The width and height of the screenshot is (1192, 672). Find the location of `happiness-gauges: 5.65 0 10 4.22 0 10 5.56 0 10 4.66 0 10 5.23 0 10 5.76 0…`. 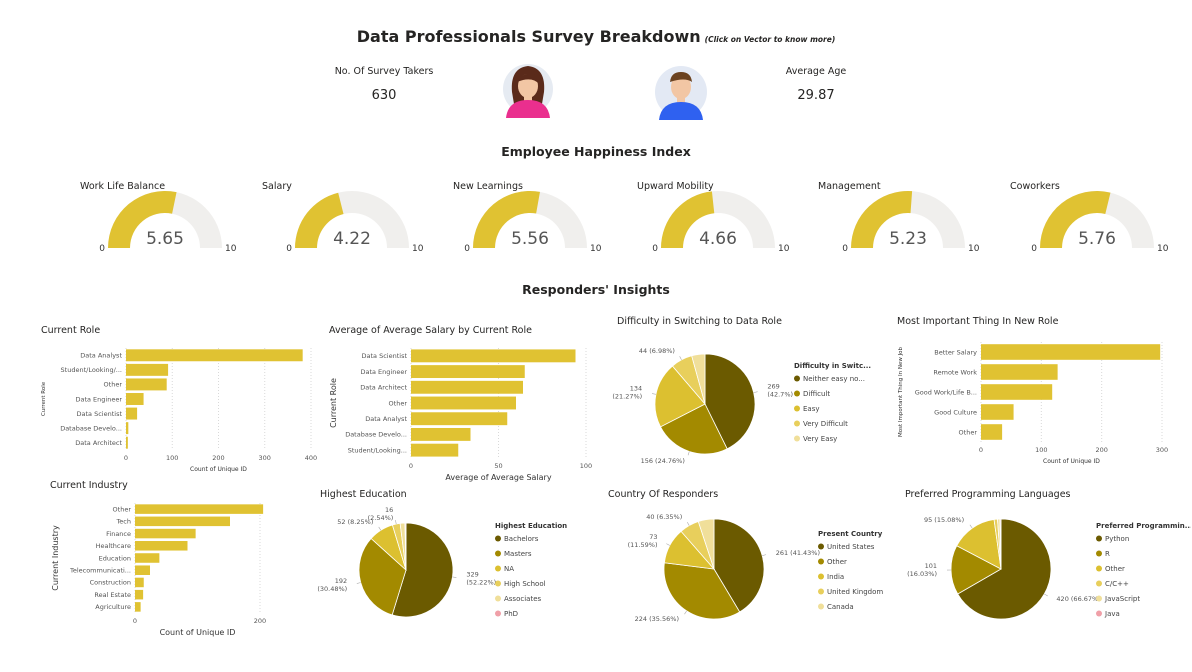

happiness-gauges: 5.65 0 10 4.22 0 10 5.56 0 10 4.66 0 10 5.23 0 10 5.76 0… is located at coordinates (634, 222).